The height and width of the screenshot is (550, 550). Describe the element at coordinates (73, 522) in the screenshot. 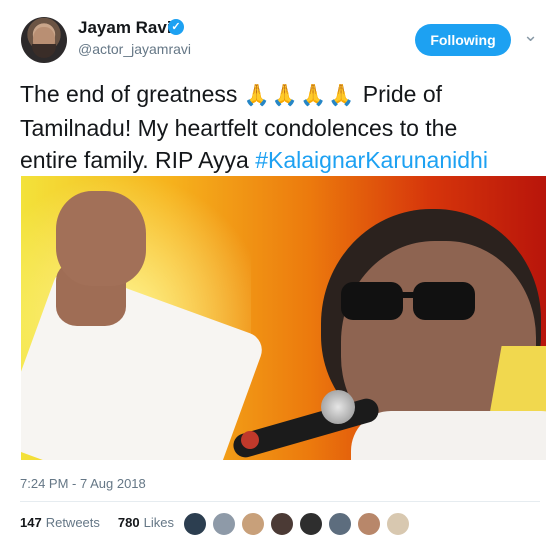

I see `retweets-label: Retweets` at that location.